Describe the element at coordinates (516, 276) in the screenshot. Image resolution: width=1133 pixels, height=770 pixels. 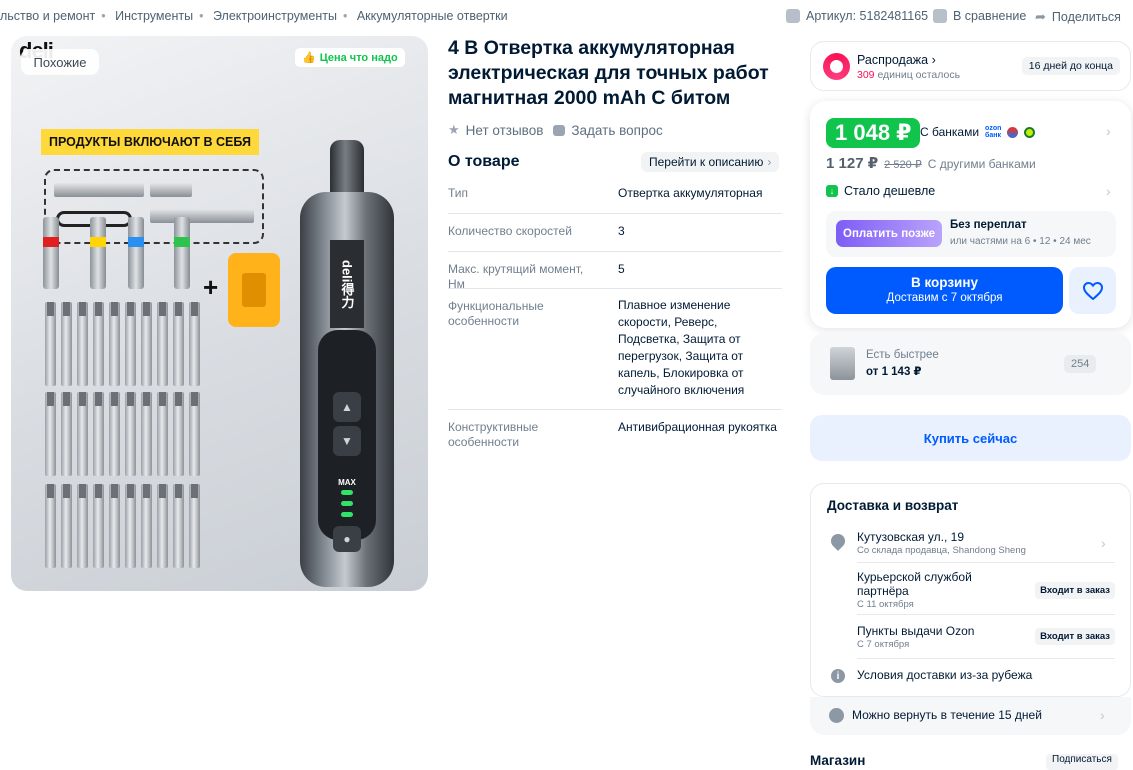
I see `spec-key: Макс. крутящий момент, Нм` at that location.